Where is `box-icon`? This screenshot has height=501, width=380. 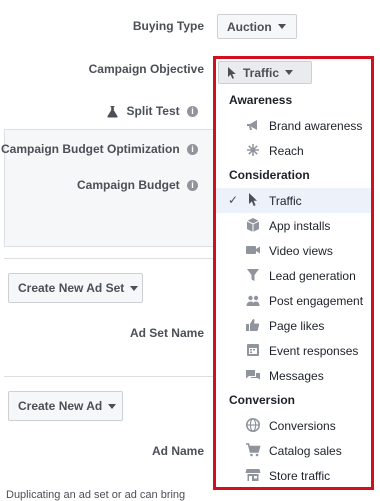 box-icon is located at coordinates (253, 225).